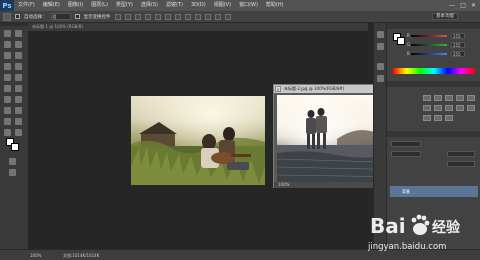 The image size is (480, 260). What do you see at coordinates (401, 41) in the screenshot?
I see `color-bg-swatch` at bounding box center [401, 41].